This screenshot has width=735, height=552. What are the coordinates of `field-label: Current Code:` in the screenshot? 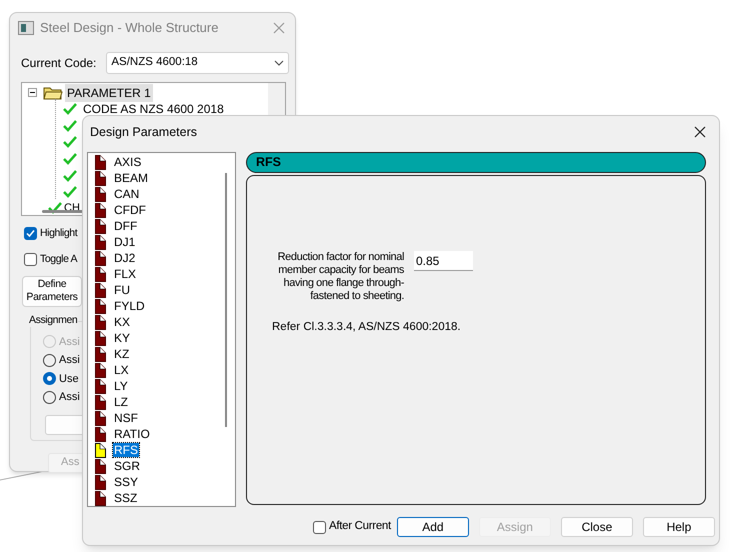 It's located at (58, 63).